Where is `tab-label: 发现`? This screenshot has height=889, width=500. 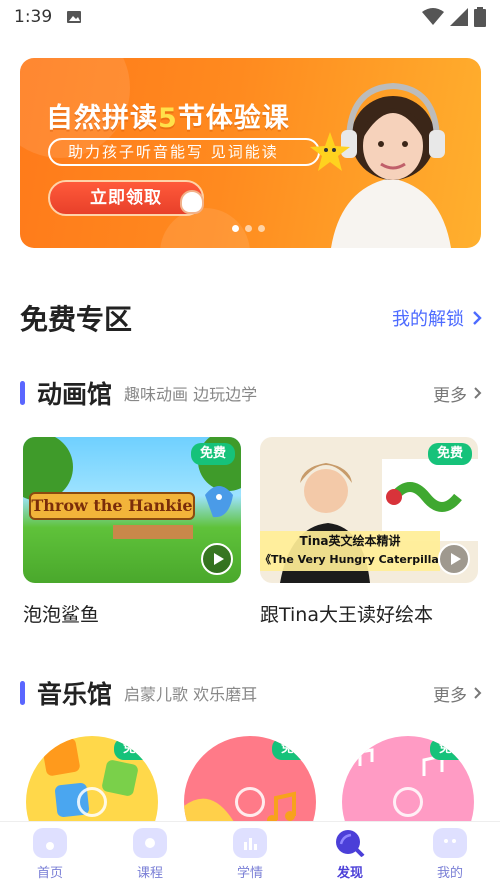
tab-label: 发现 is located at coordinates (349, 873).